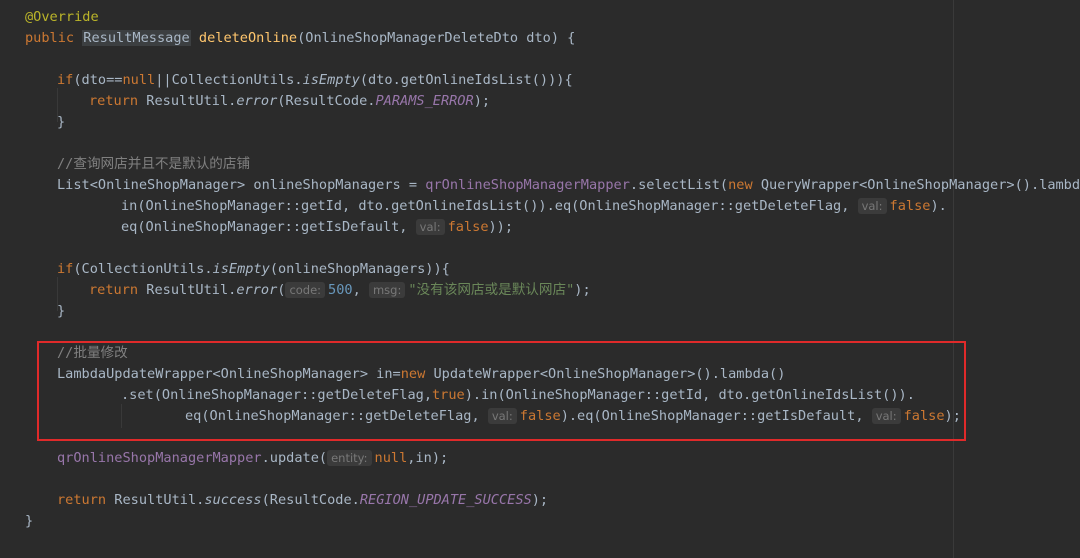  What do you see at coordinates (491, 290) in the screenshot?
I see `string-token: "没有该网店或是默认网店"` at bounding box center [491, 290].